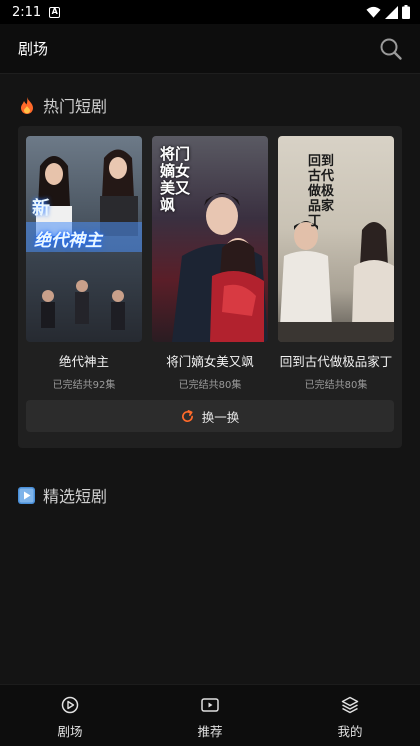  Describe the element at coordinates (75, 106) in the screenshot. I see `hot-section-title: 热门短剧` at that location.